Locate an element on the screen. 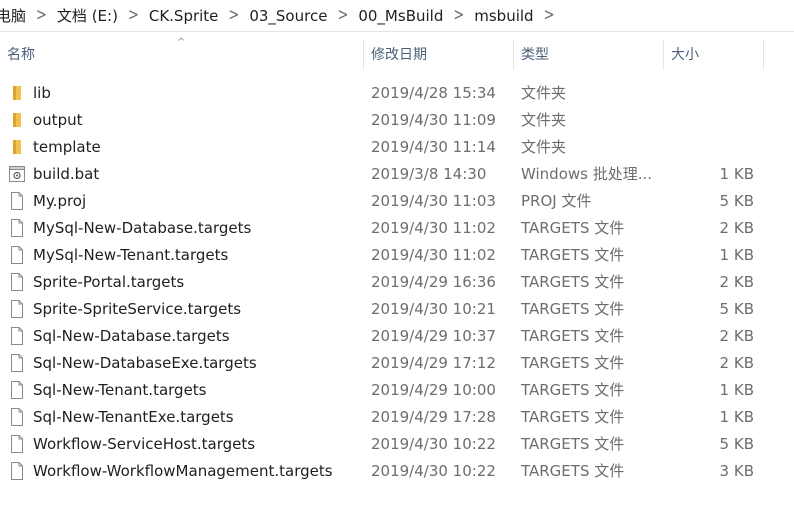 This screenshot has height=507, width=794. file-row: template 2019/4/30 11:14 文件夹 is located at coordinates (397, 147).